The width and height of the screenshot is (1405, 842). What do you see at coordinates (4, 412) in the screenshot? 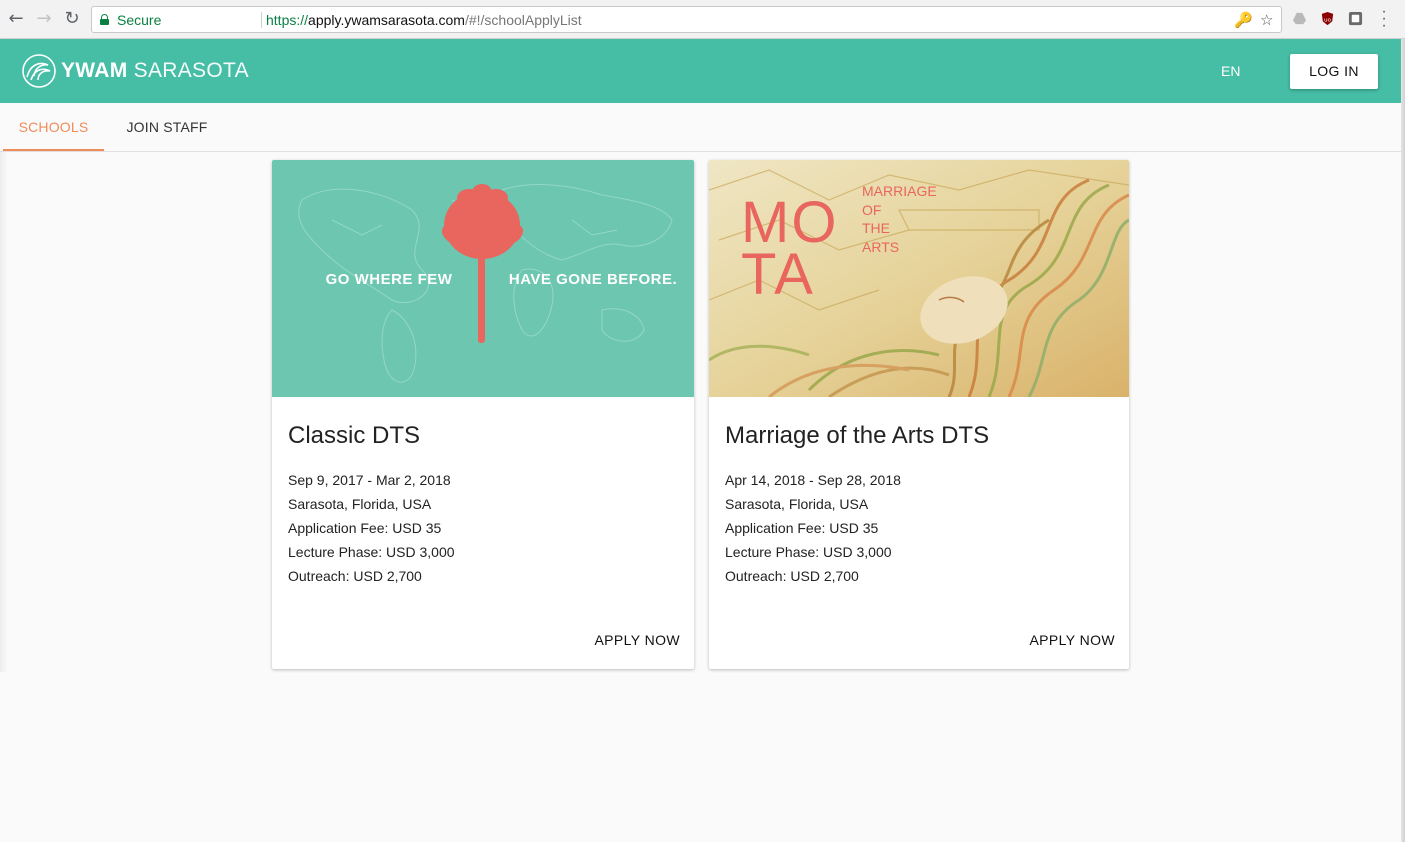
I see `edge-shadow` at bounding box center [4, 412].